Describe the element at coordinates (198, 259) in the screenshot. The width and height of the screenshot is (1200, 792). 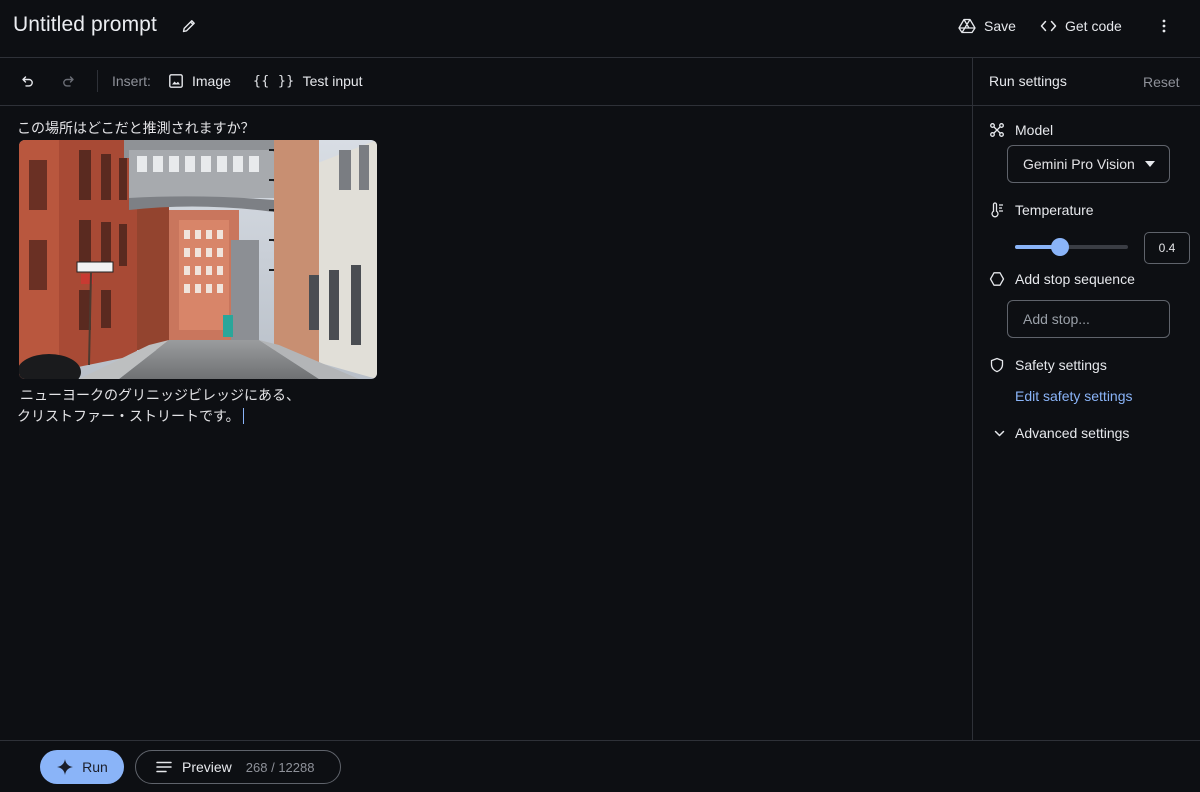
I see `street-photo` at that location.